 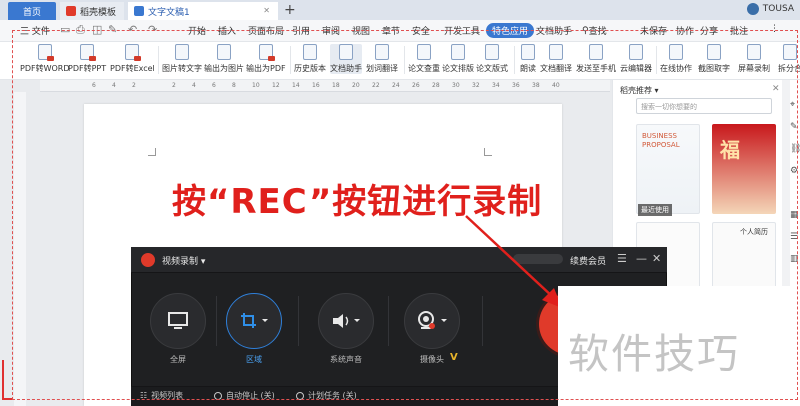 What do you see at coordinates (709, 30) in the screenshot?
I see `share-button: 分享` at bounding box center [709, 30].